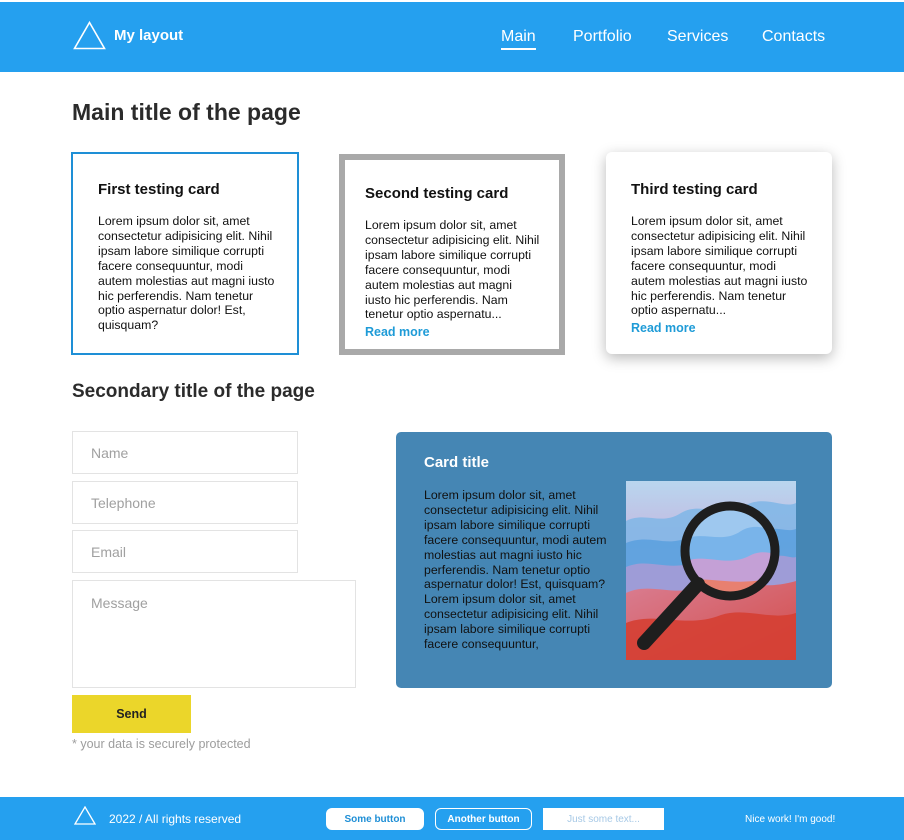  What do you see at coordinates (131, 714) in the screenshot?
I see `send-button: Send` at bounding box center [131, 714].